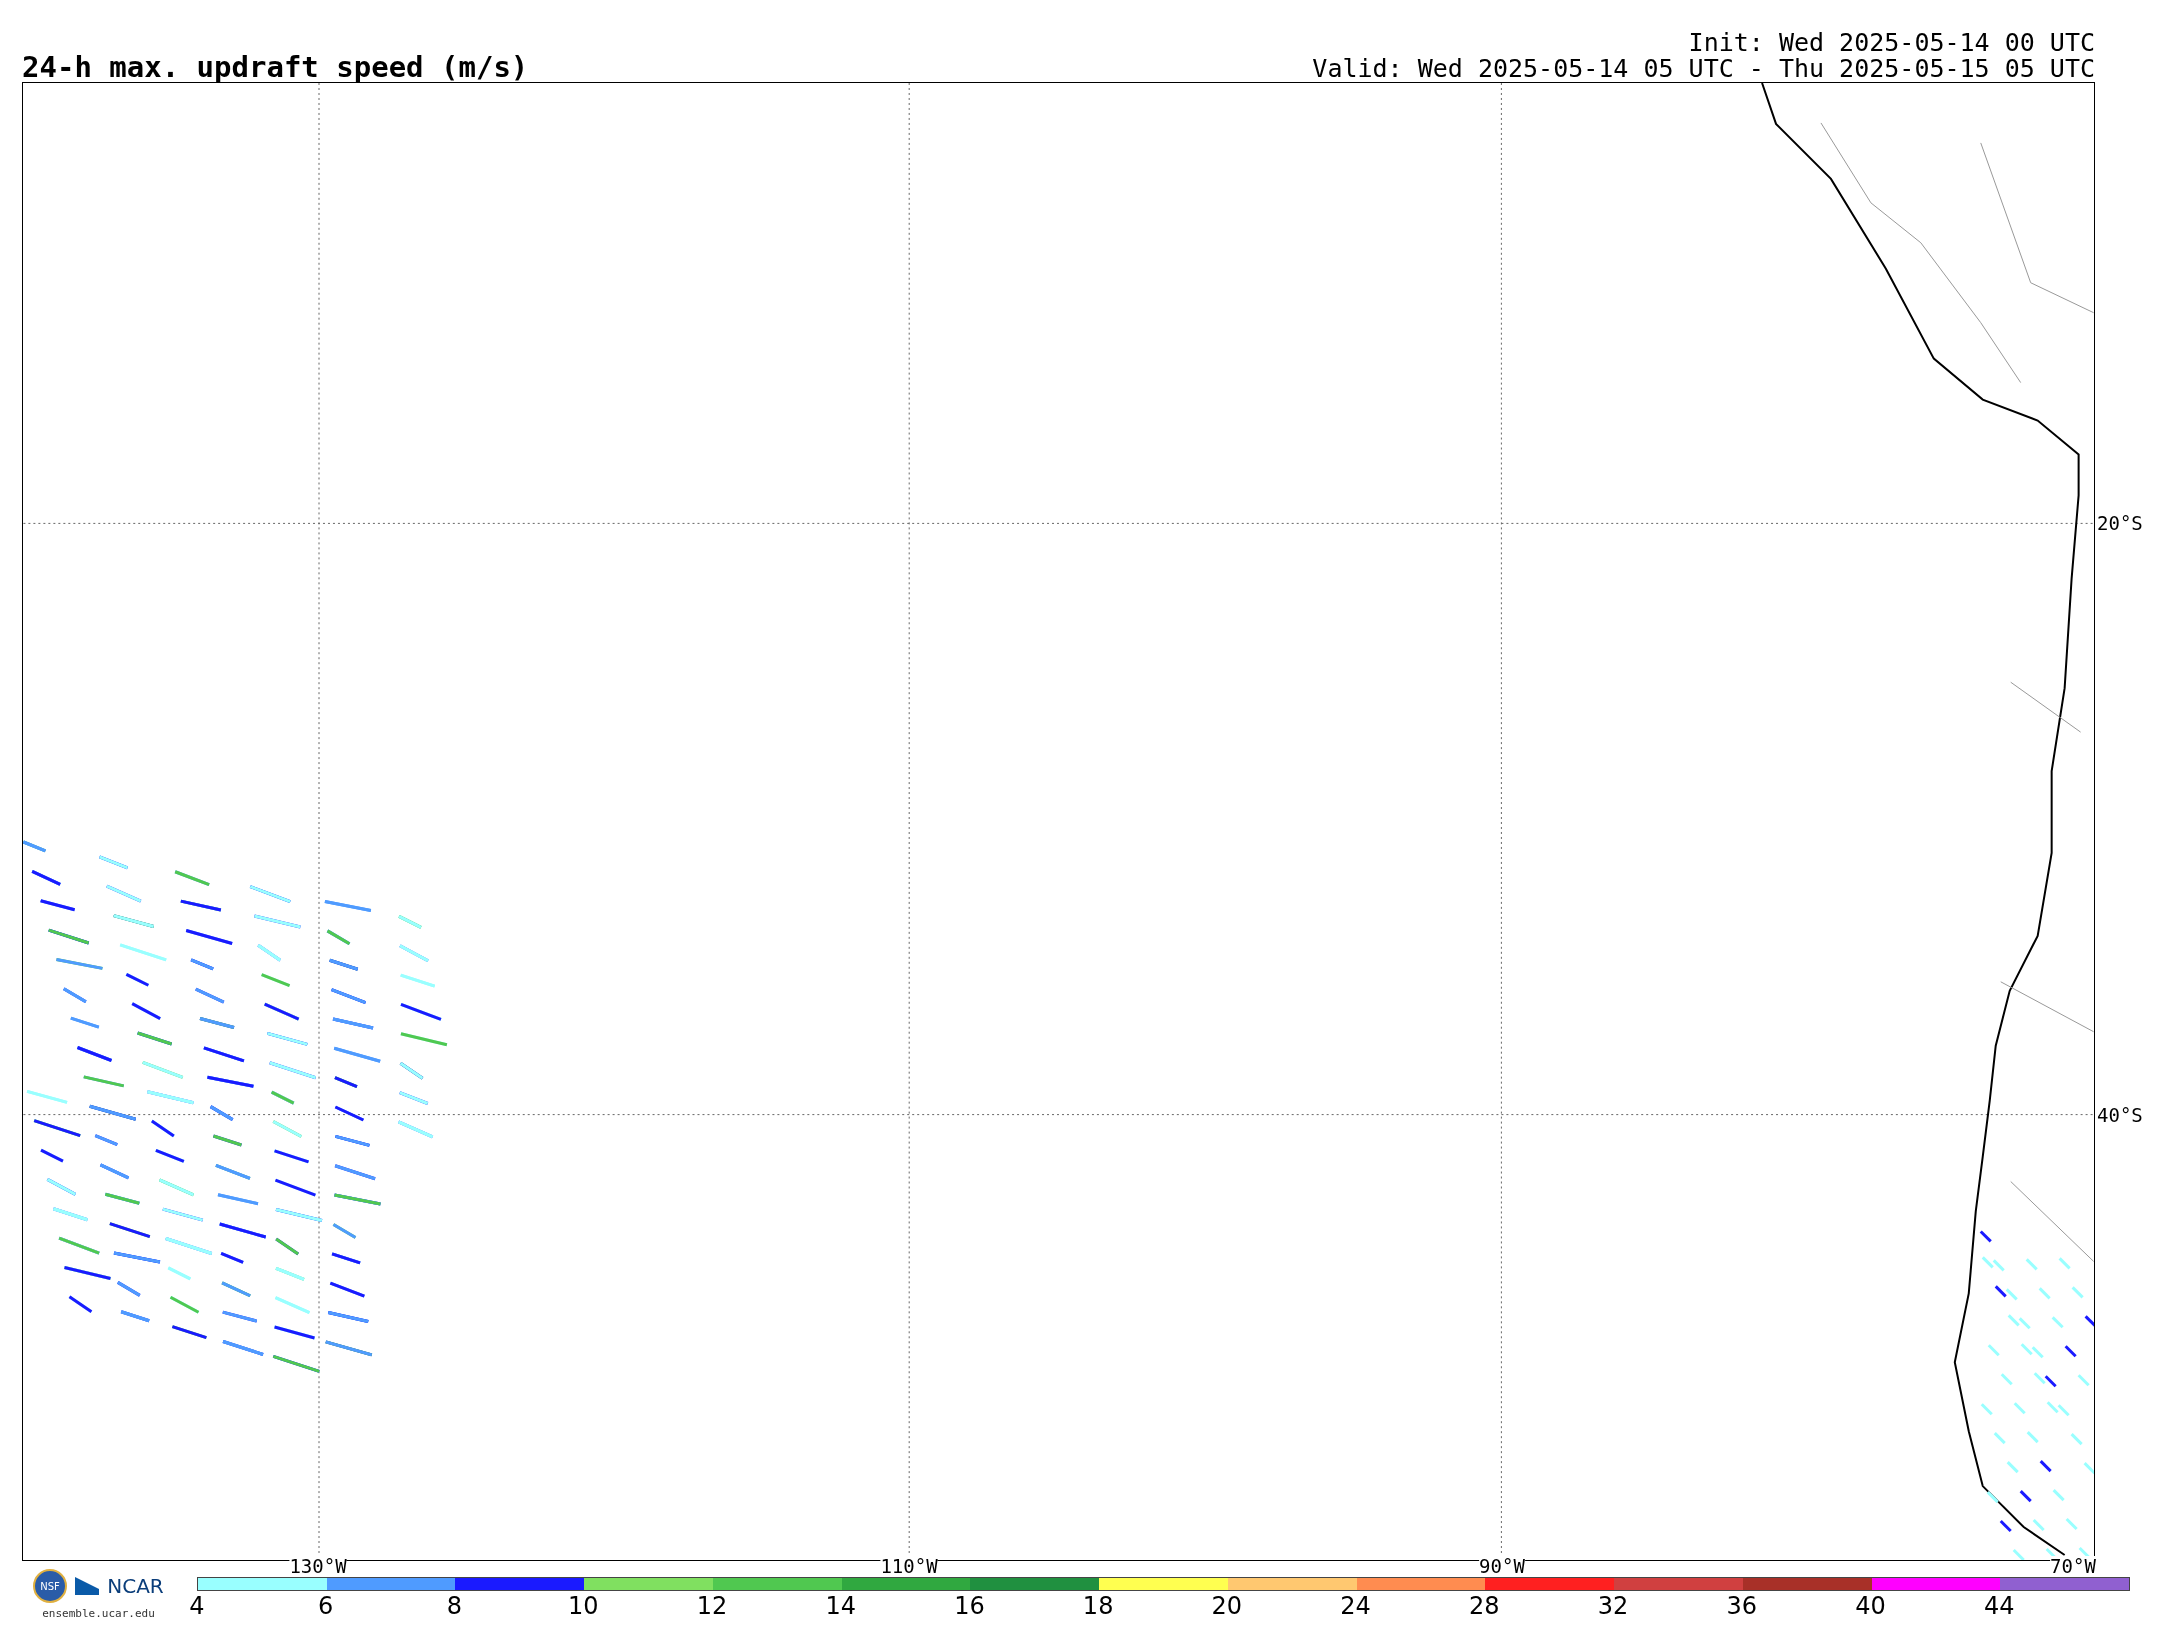 This screenshot has height=1626, width=2160. What do you see at coordinates (1355, 1606) in the screenshot?
I see `colorbar-tick-label: 24` at bounding box center [1355, 1606].